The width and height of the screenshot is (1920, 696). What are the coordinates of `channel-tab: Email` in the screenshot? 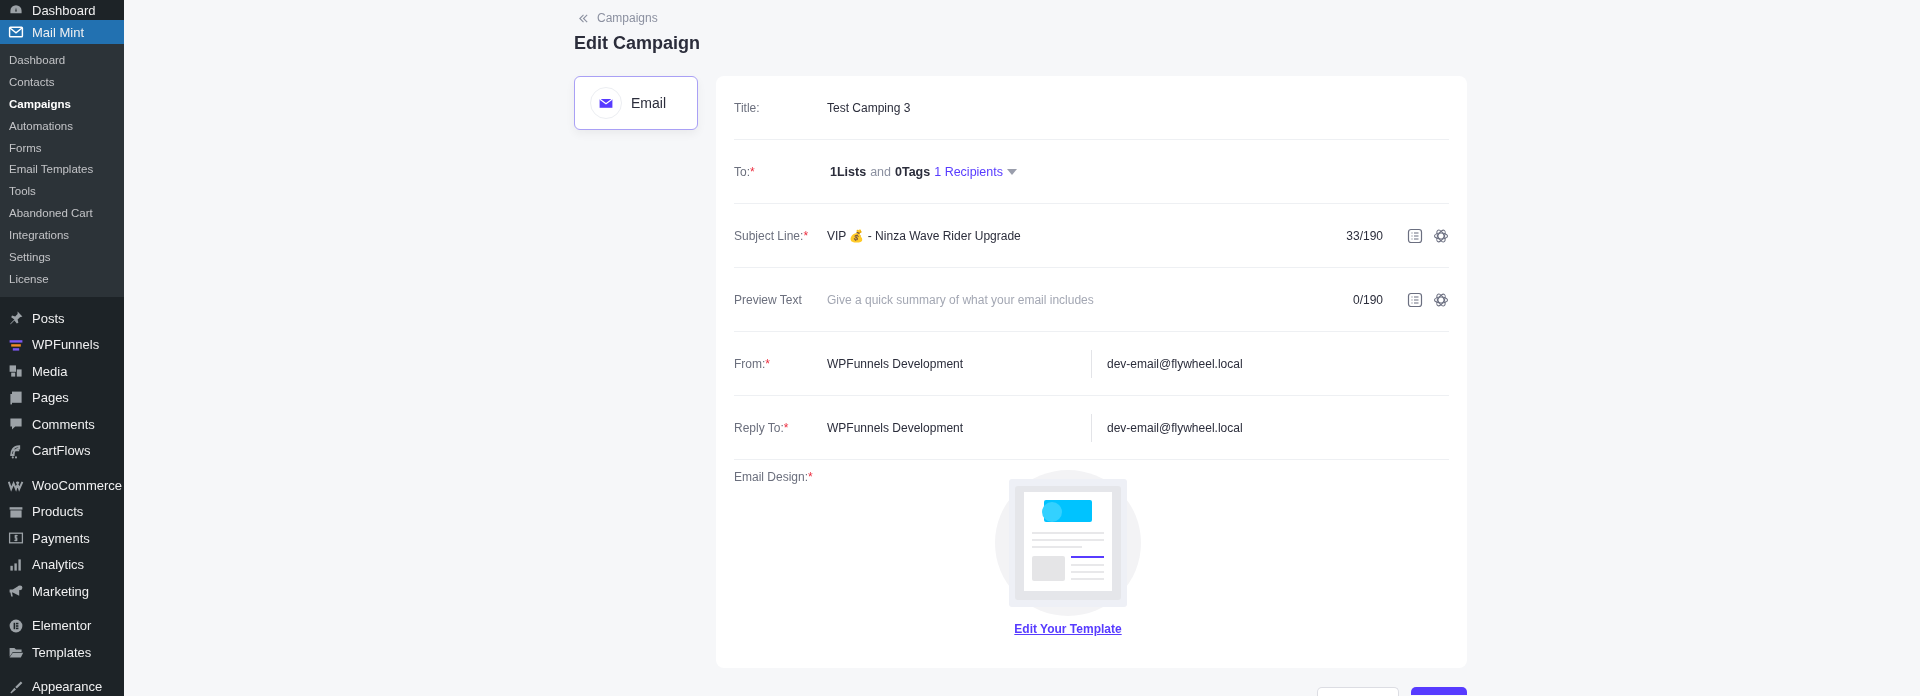 It's located at (636, 103).